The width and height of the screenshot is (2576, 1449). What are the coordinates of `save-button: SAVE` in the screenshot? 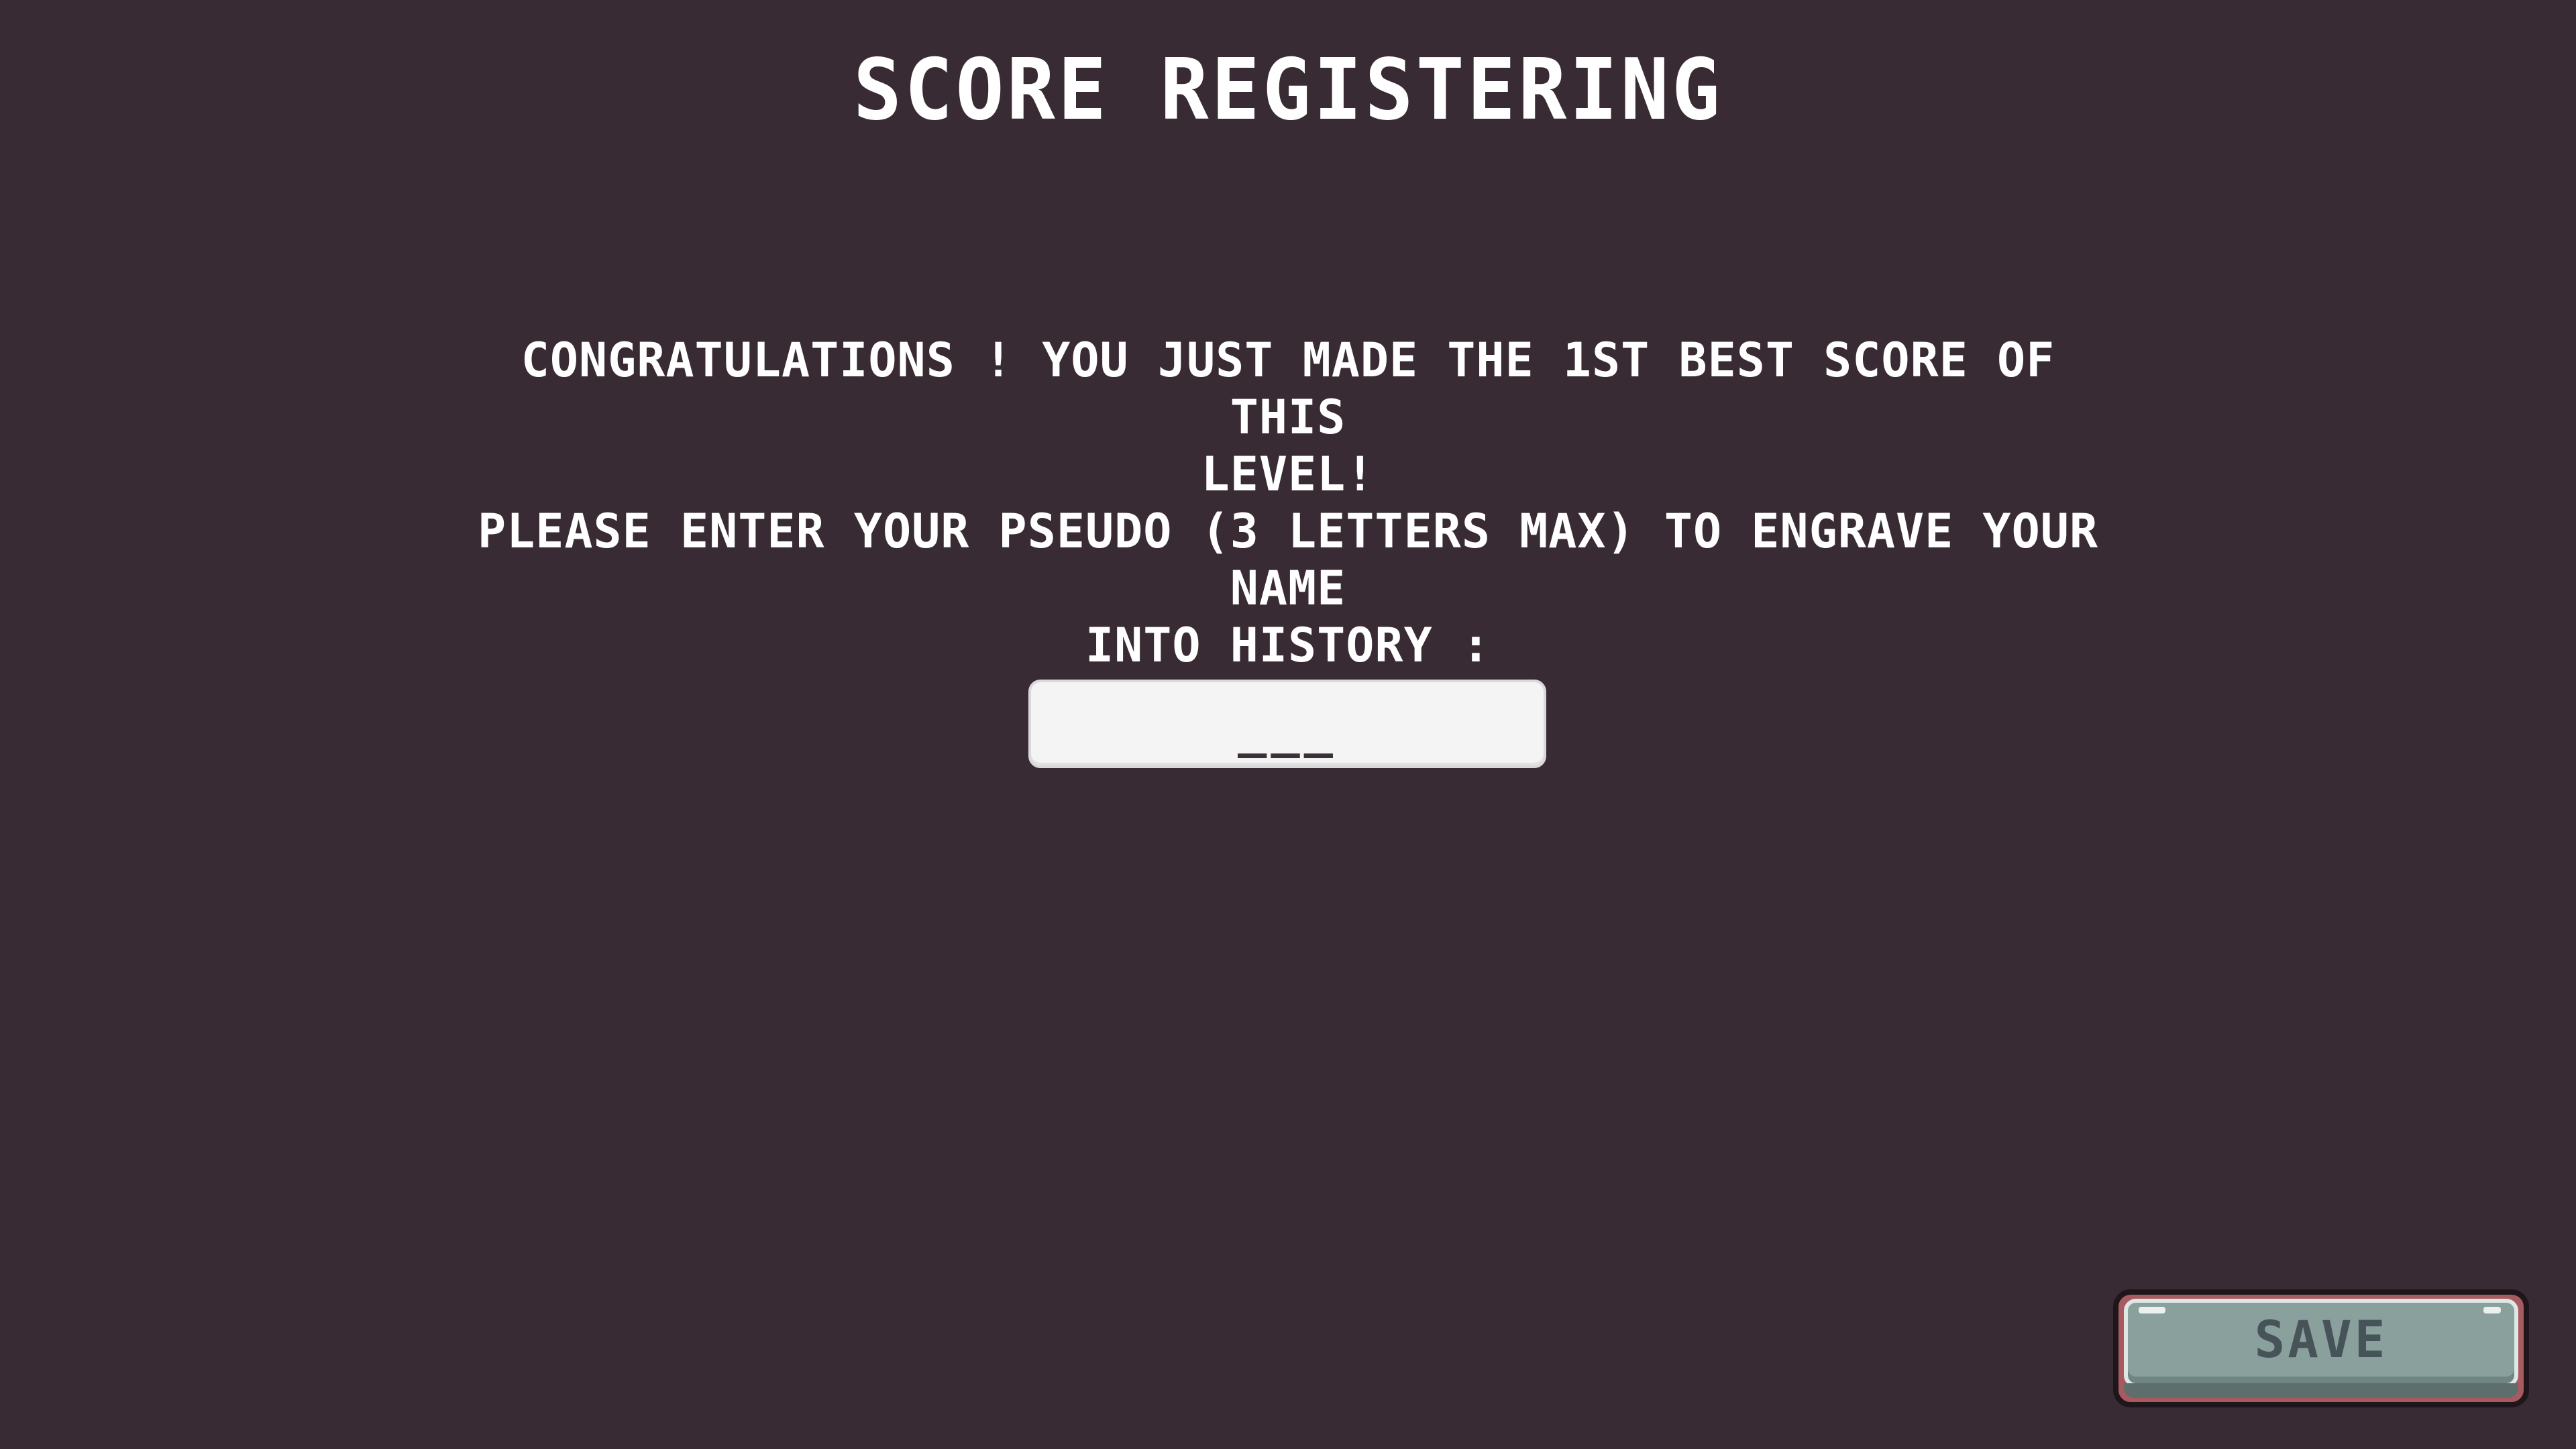 It's located at (2321, 1348).